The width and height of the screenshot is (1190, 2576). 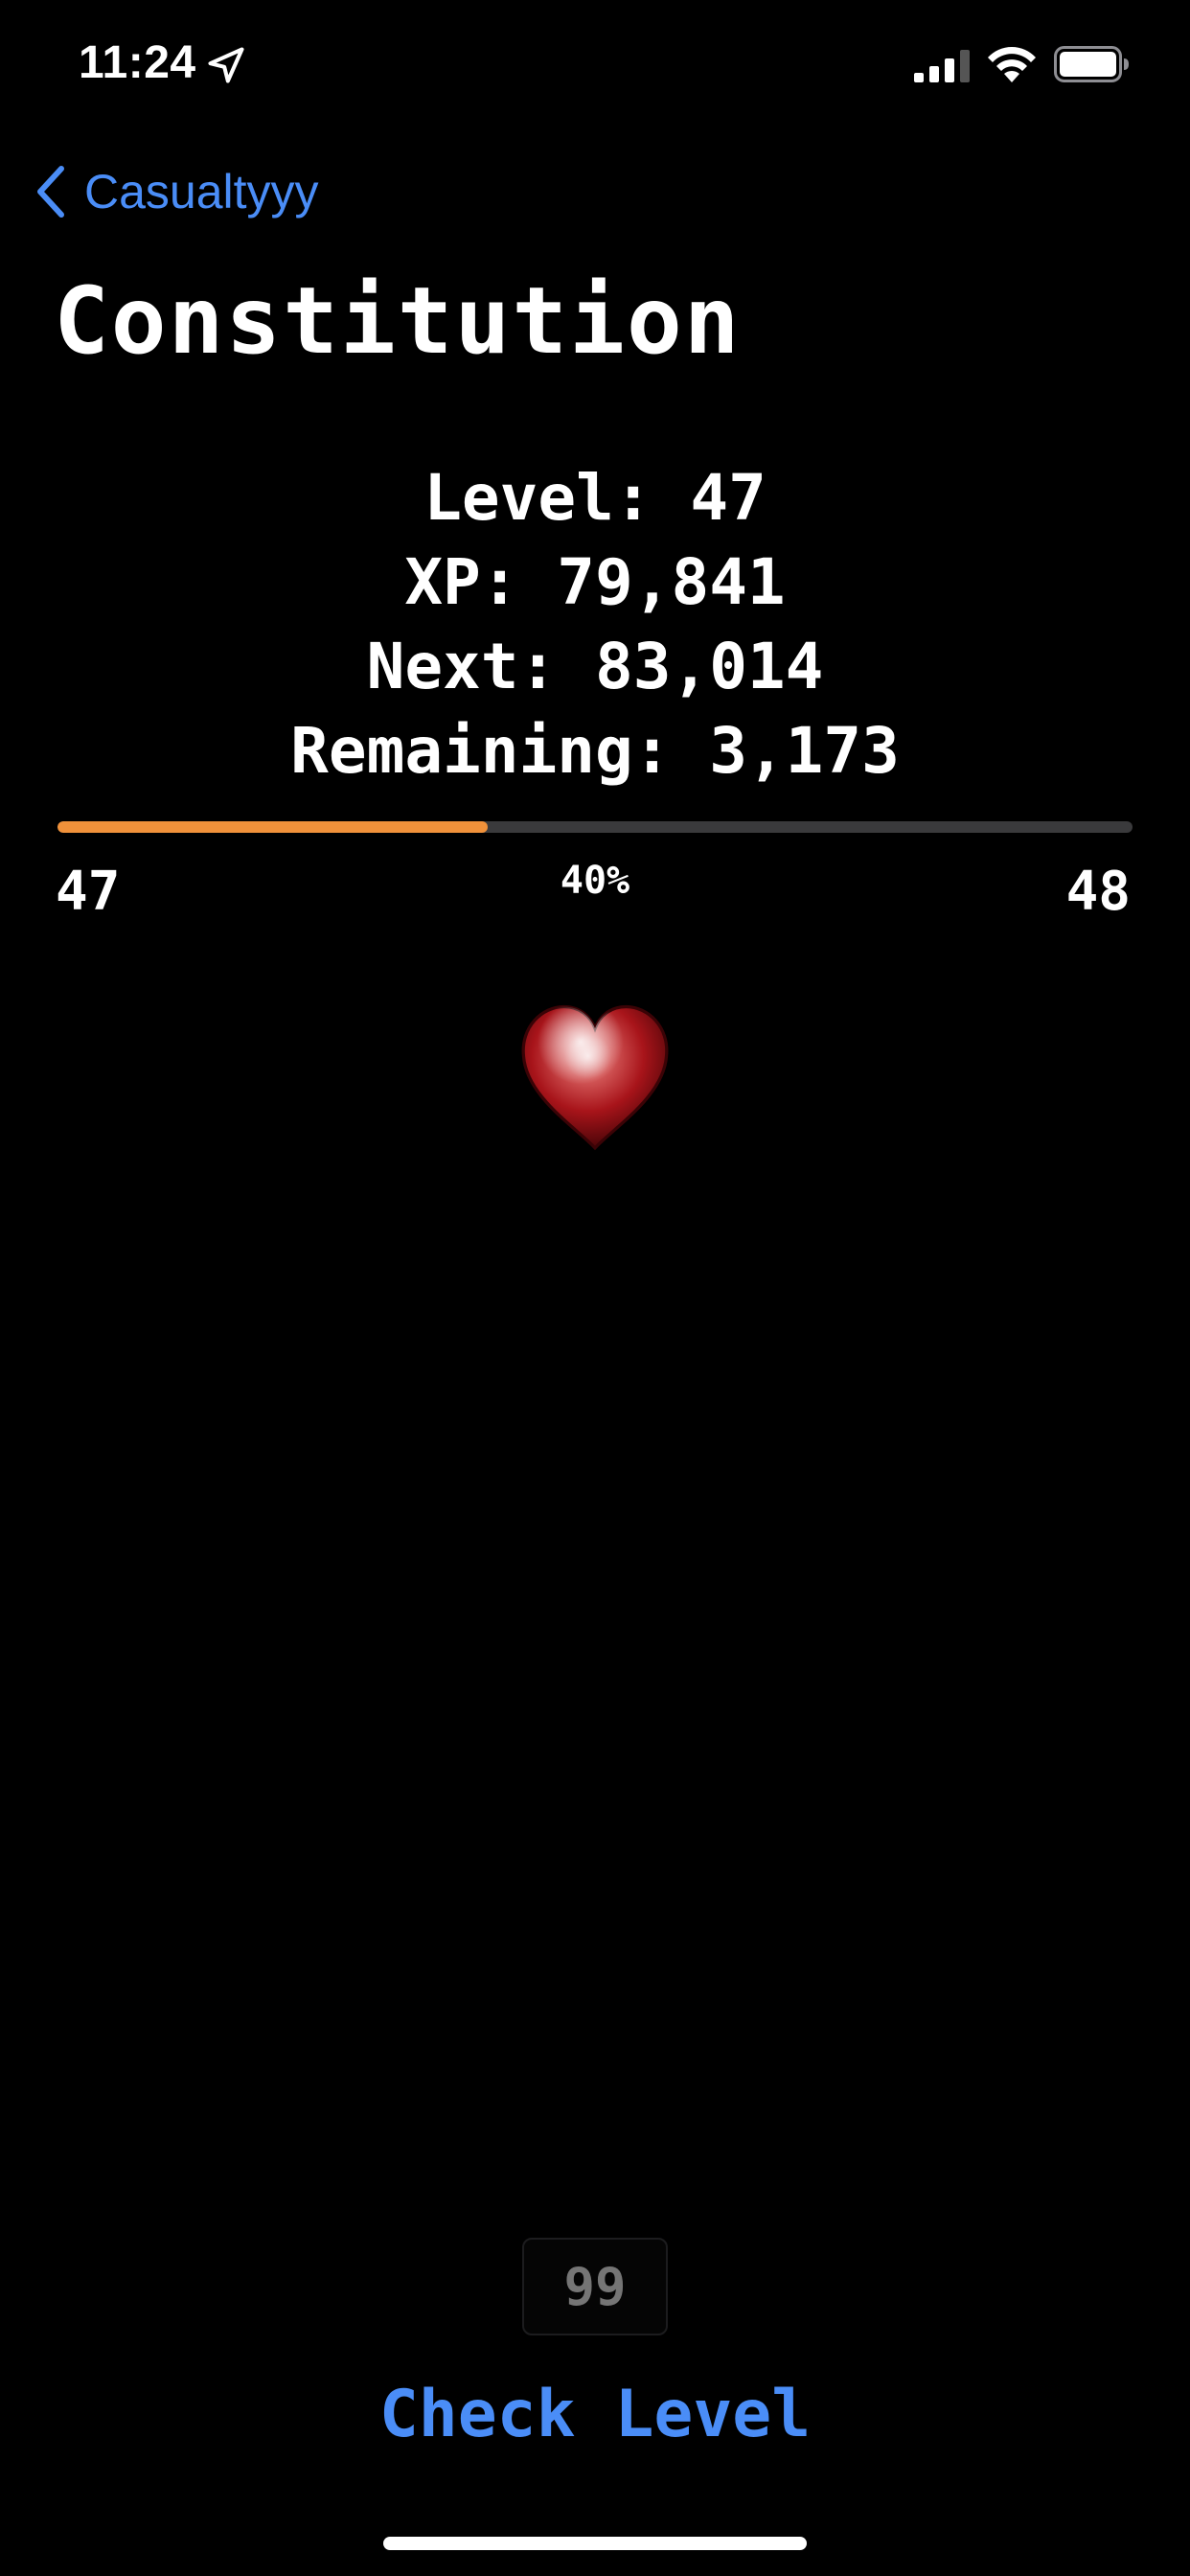 I want to click on chevron-left-icon, so click(x=51, y=192).